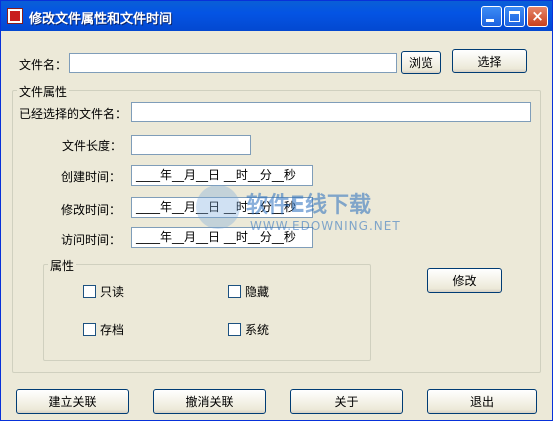 Image resolution: width=553 pixels, height=421 pixels. Describe the element at coordinates (91, 240) in the screenshot. I see `accessed-time-label: 访问时间：` at that location.